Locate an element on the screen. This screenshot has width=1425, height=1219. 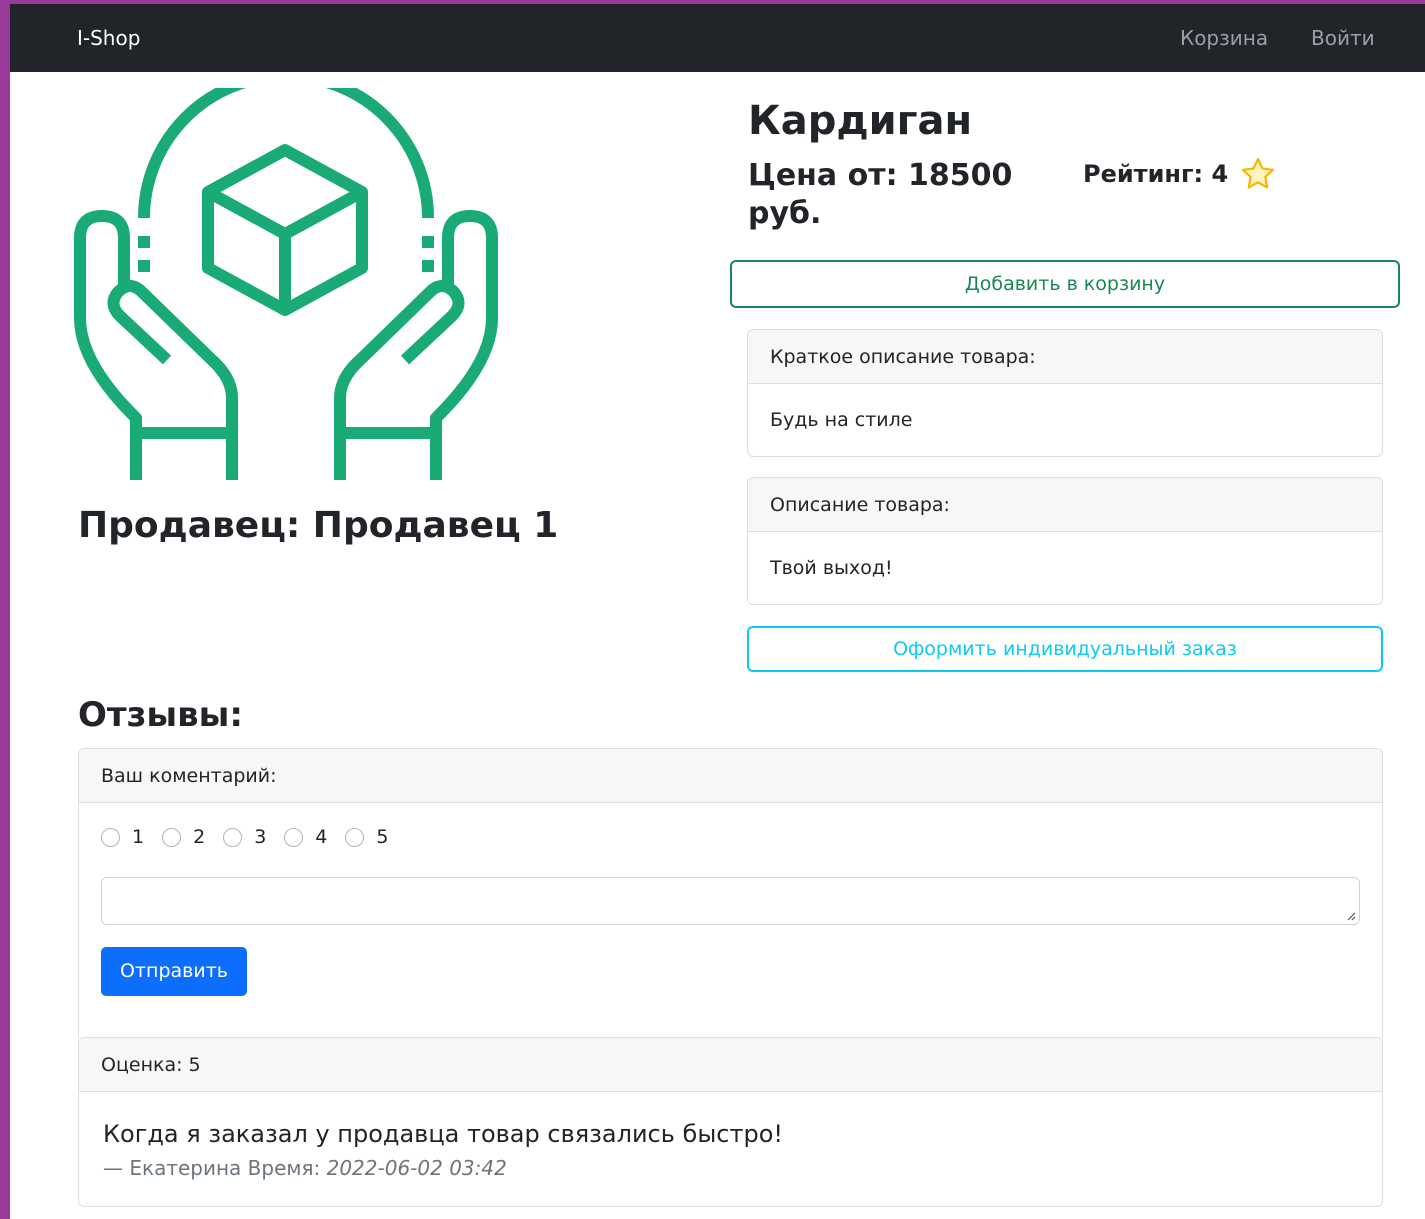
rating-option-label: 5 is located at coordinates (382, 837).